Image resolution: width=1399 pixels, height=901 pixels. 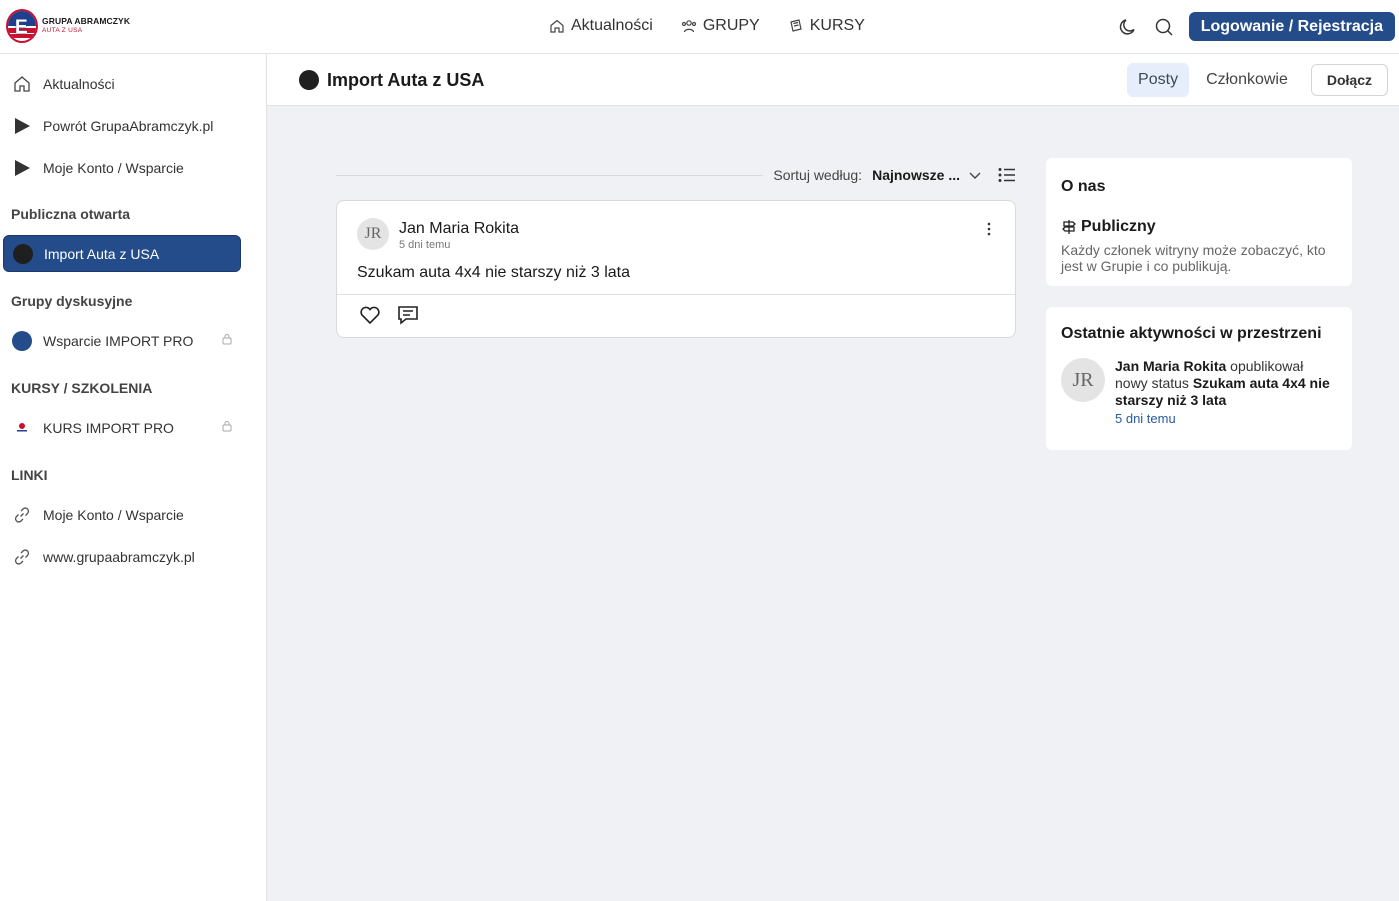 What do you see at coordinates (1128, 27) in the screenshot?
I see `moon-icon` at bounding box center [1128, 27].